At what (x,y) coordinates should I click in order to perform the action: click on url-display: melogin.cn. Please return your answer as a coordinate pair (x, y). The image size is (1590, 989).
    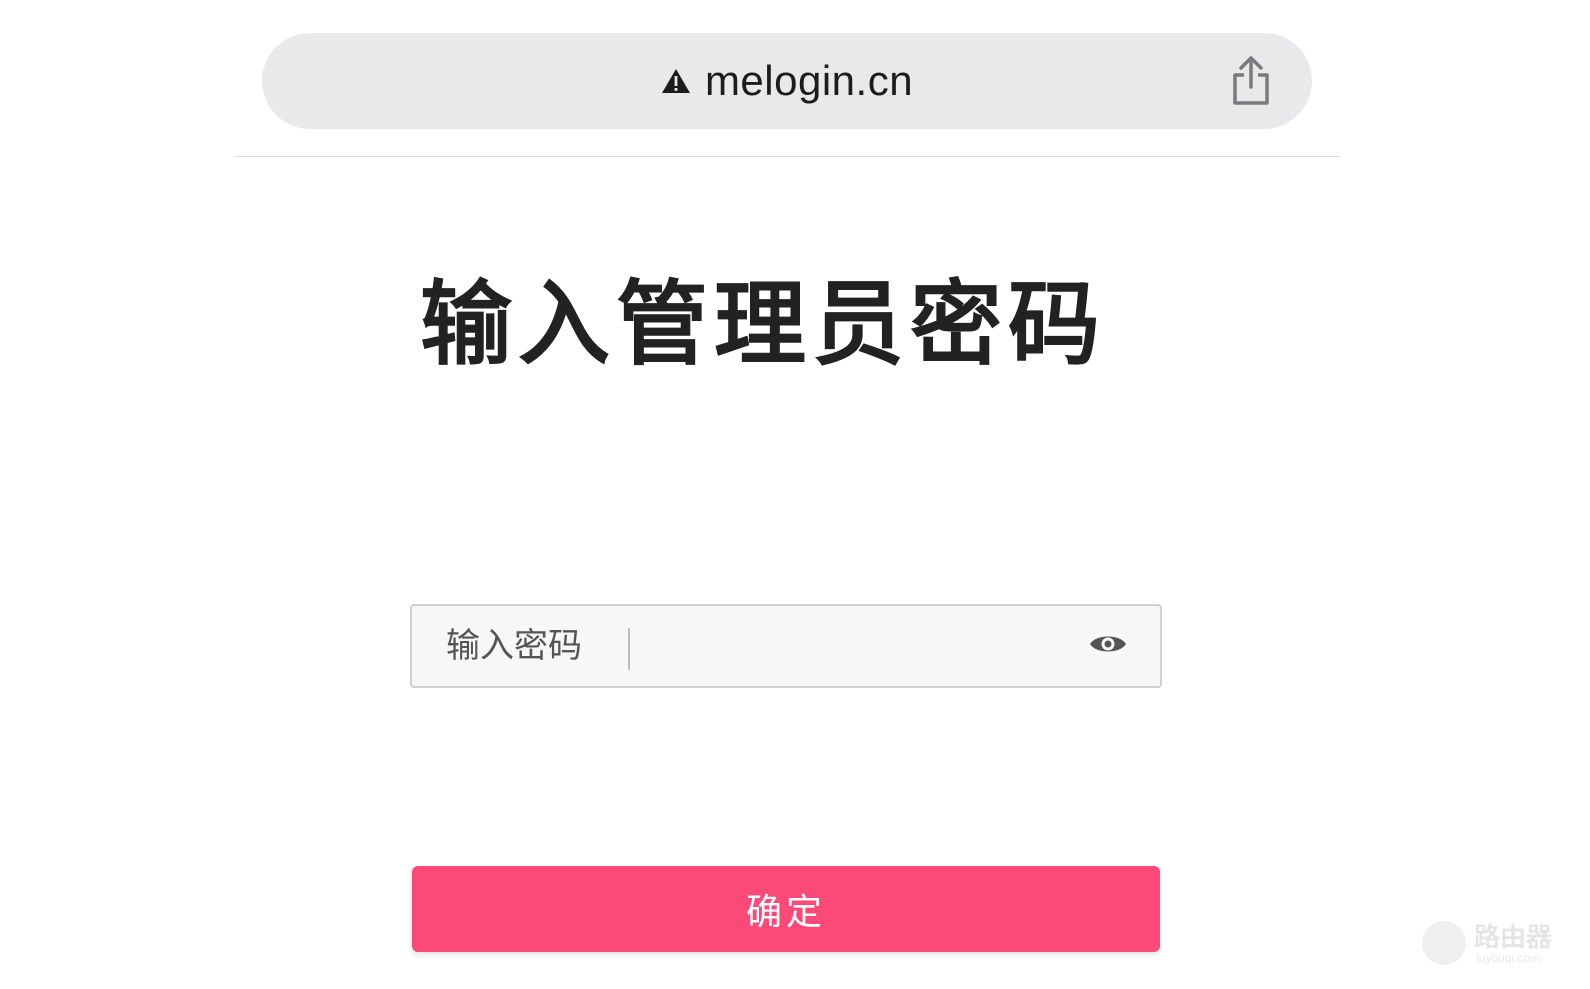
    Looking at the image, I should click on (787, 81).